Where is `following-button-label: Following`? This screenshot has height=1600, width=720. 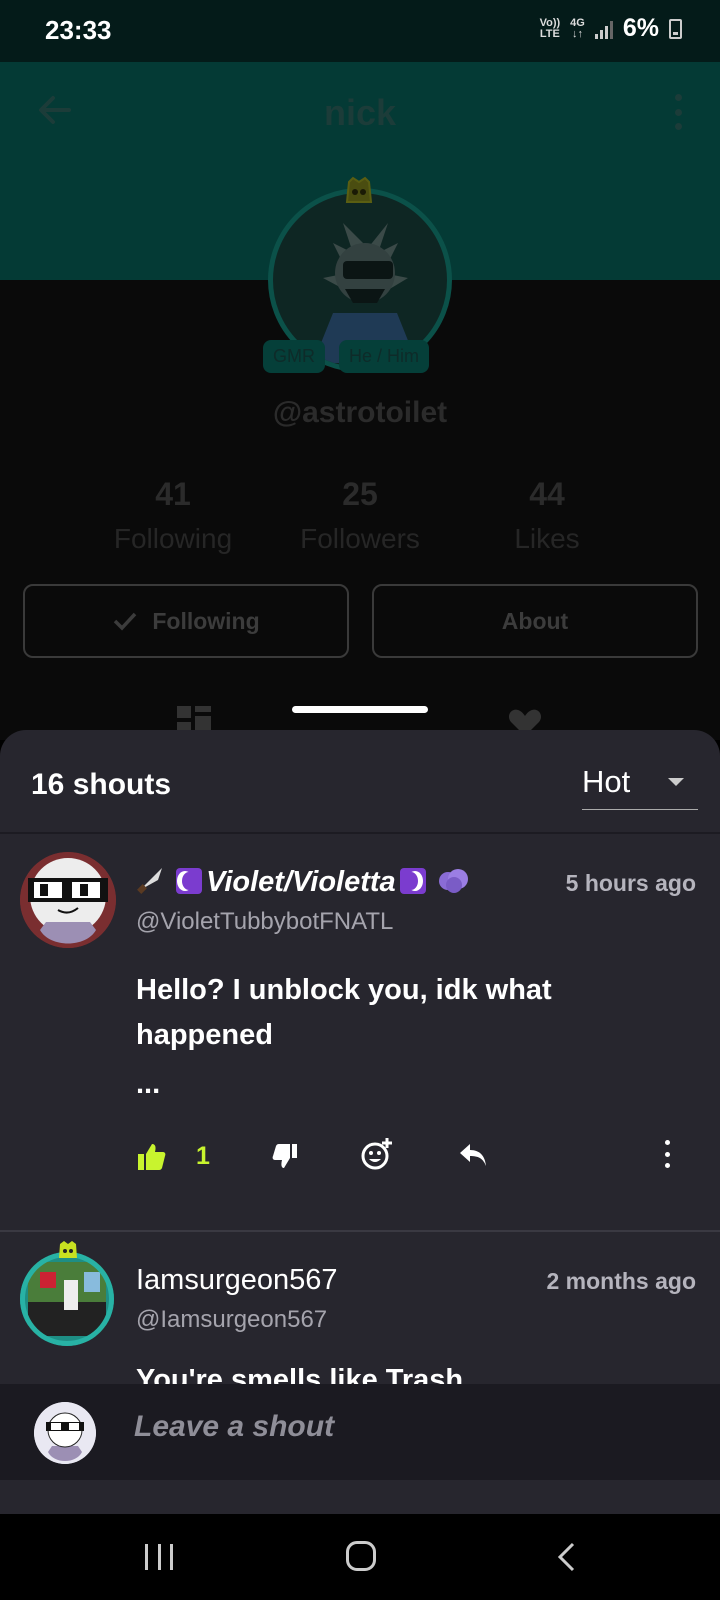
following-button-label: Following is located at coordinates (206, 620).